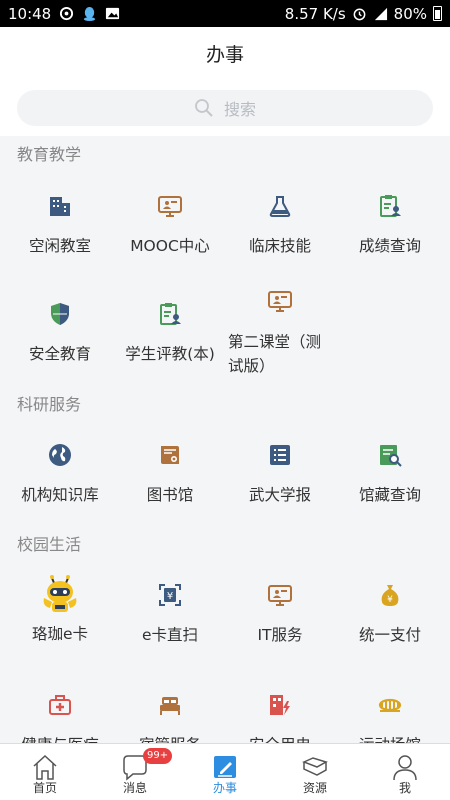 This screenshot has height=800, width=450. Describe the element at coordinates (90, 13) in the screenshot. I see `qq-icon` at that location.